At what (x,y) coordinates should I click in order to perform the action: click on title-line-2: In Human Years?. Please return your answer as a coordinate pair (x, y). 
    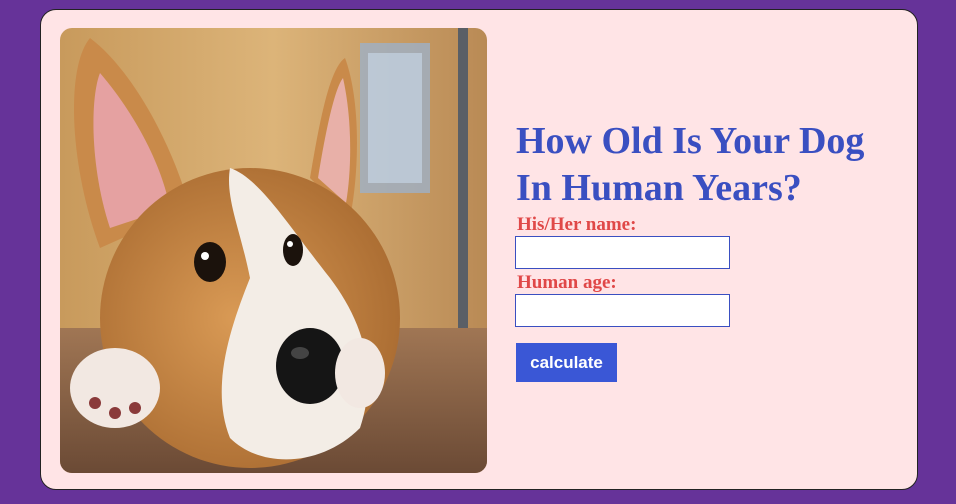
    Looking at the image, I should click on (659, 188).